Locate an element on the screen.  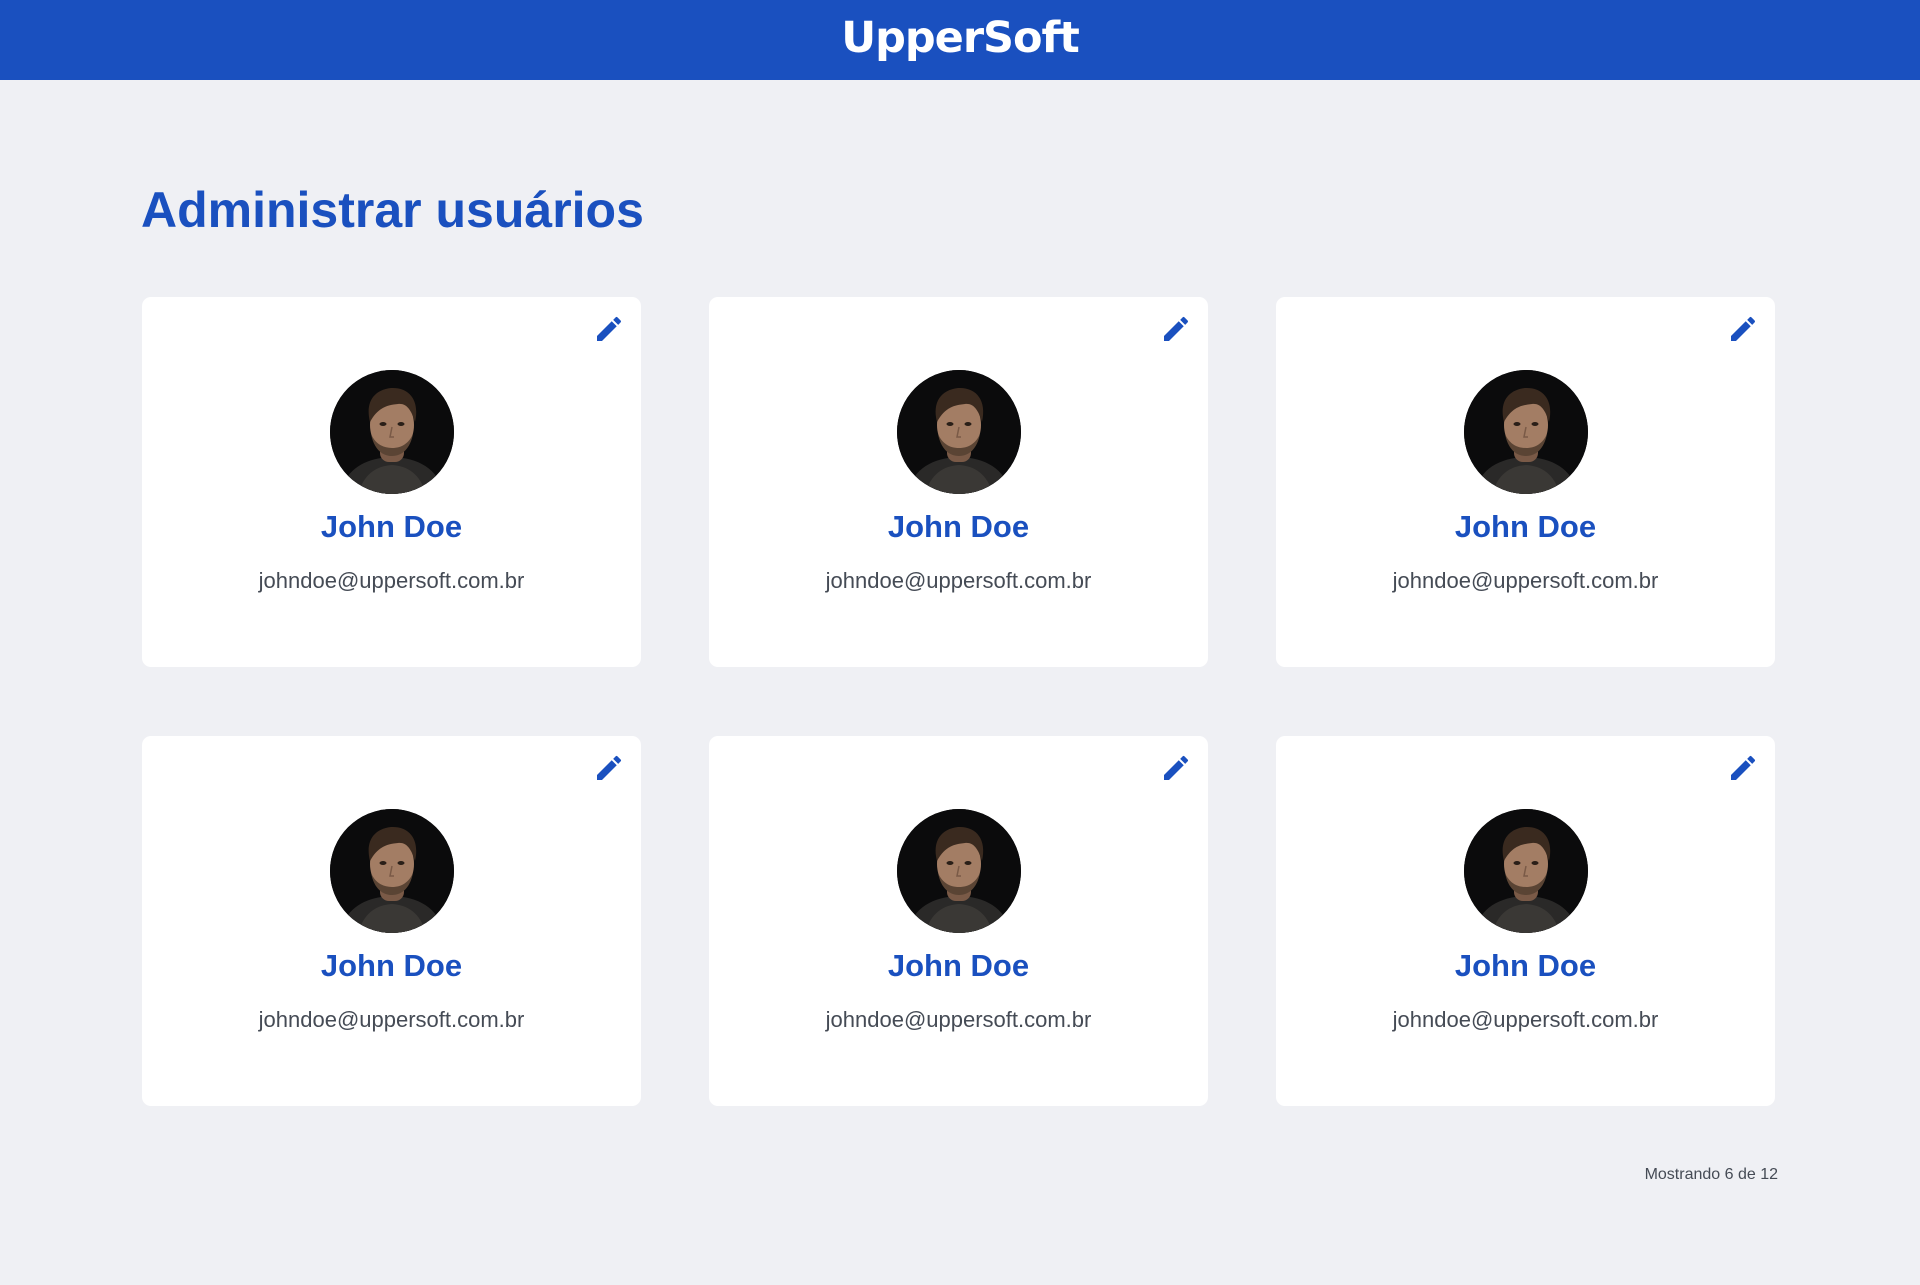
page-title: Administrar usuários is located at coordinates (392, 210).